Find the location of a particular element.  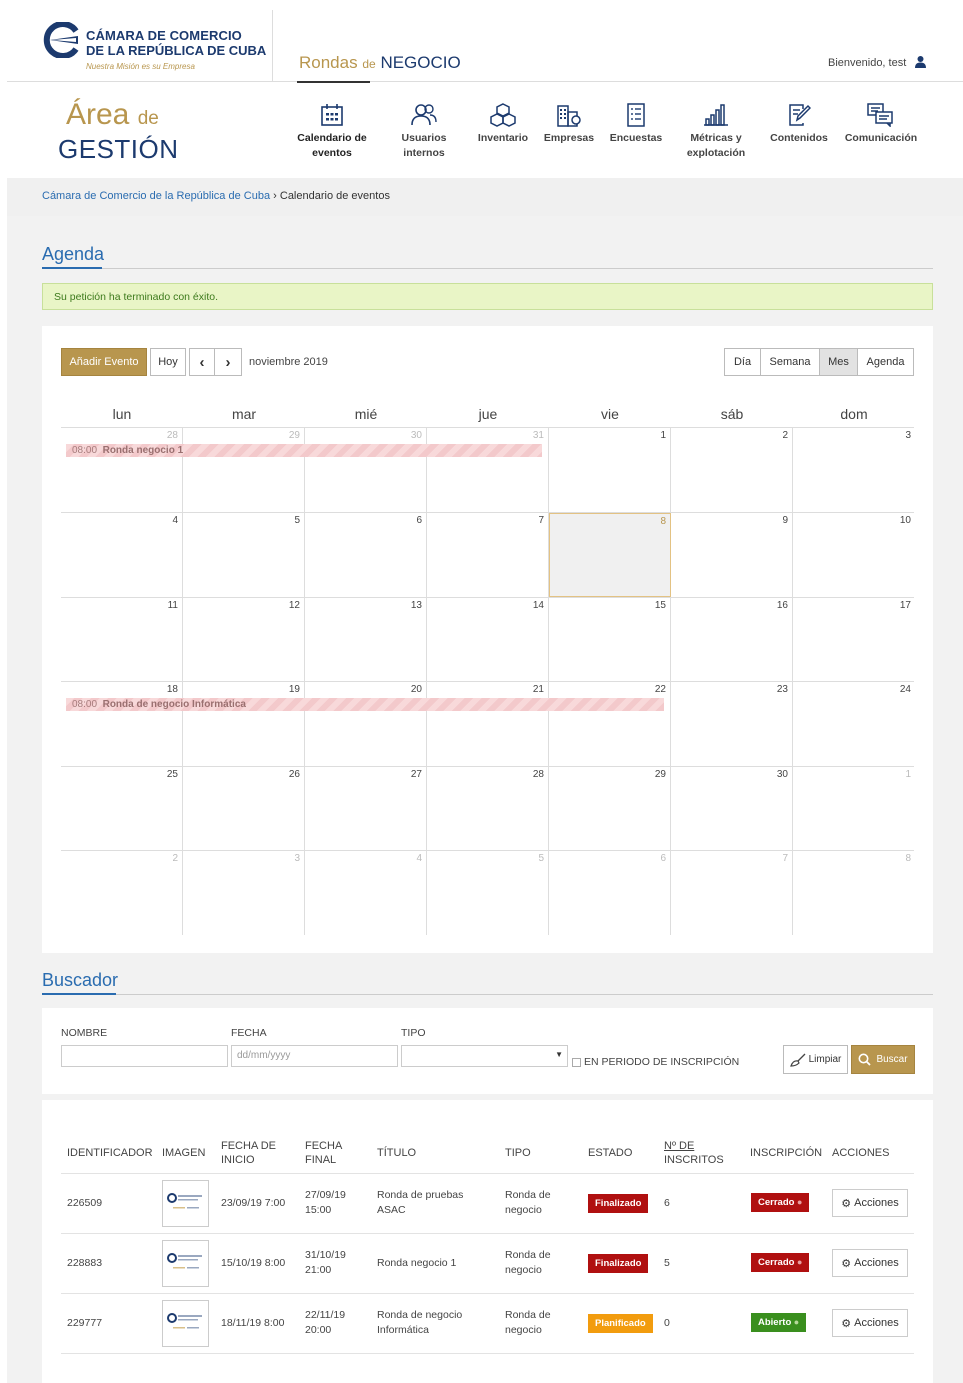

view-agenda-button: Agenda is located at coordinates (885, 362).